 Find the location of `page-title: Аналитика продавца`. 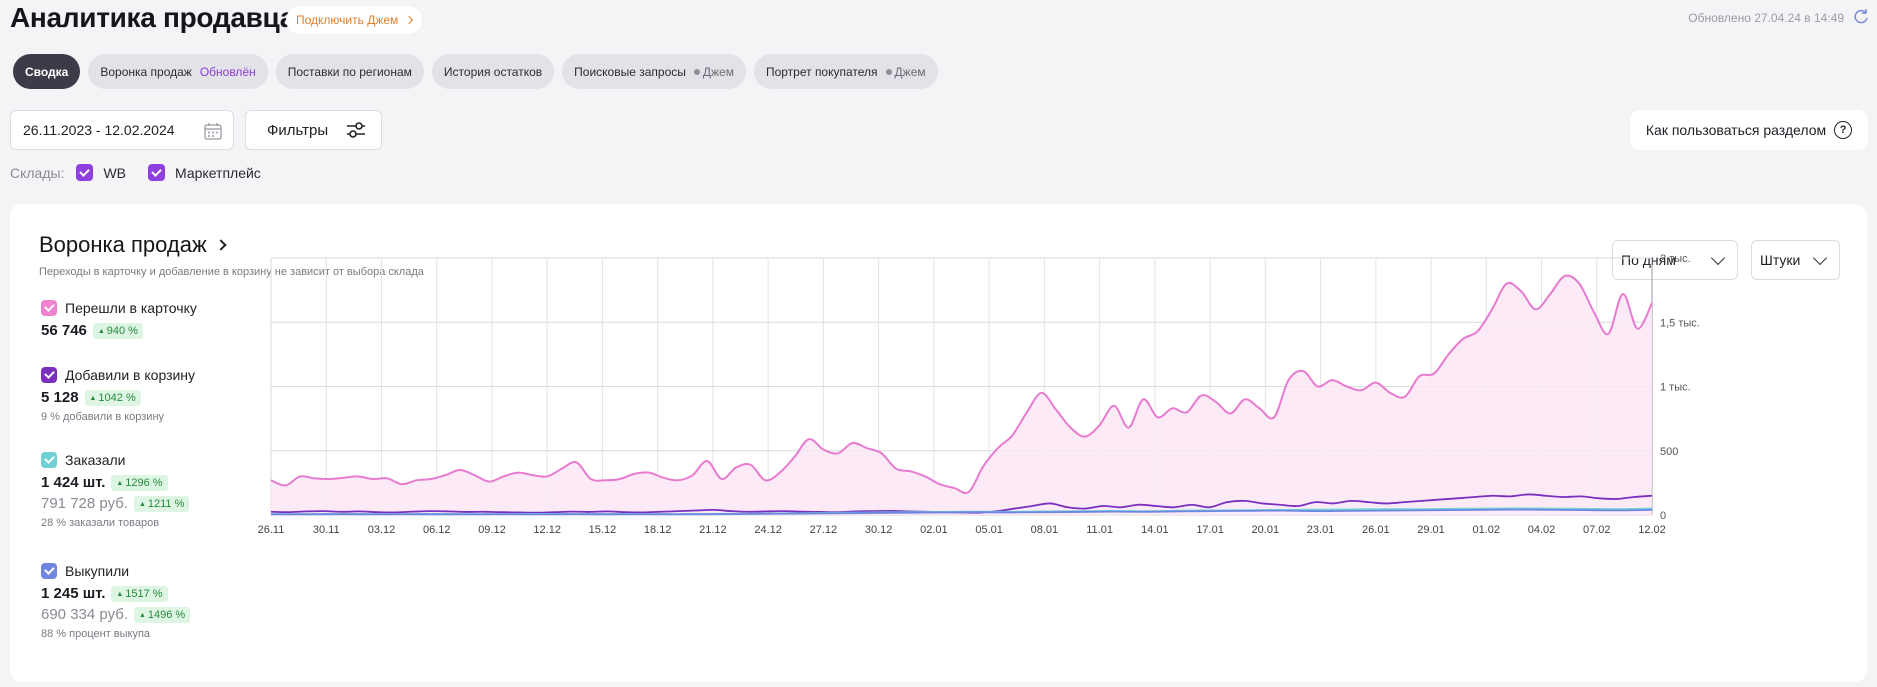

page-title: Аналитика продавца is located at coordinates (153, 17).